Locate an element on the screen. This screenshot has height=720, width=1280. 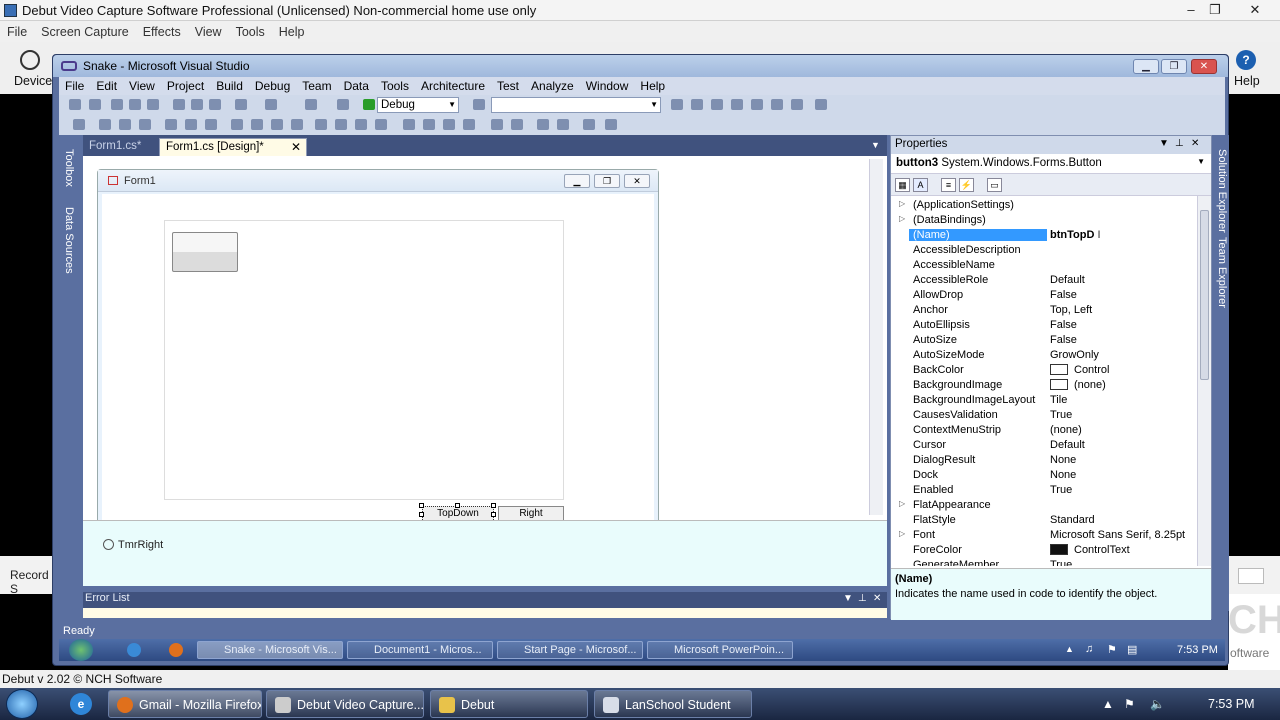
property-row: BackgroundImageLayout Tile is located at coordinates (1044, 400).